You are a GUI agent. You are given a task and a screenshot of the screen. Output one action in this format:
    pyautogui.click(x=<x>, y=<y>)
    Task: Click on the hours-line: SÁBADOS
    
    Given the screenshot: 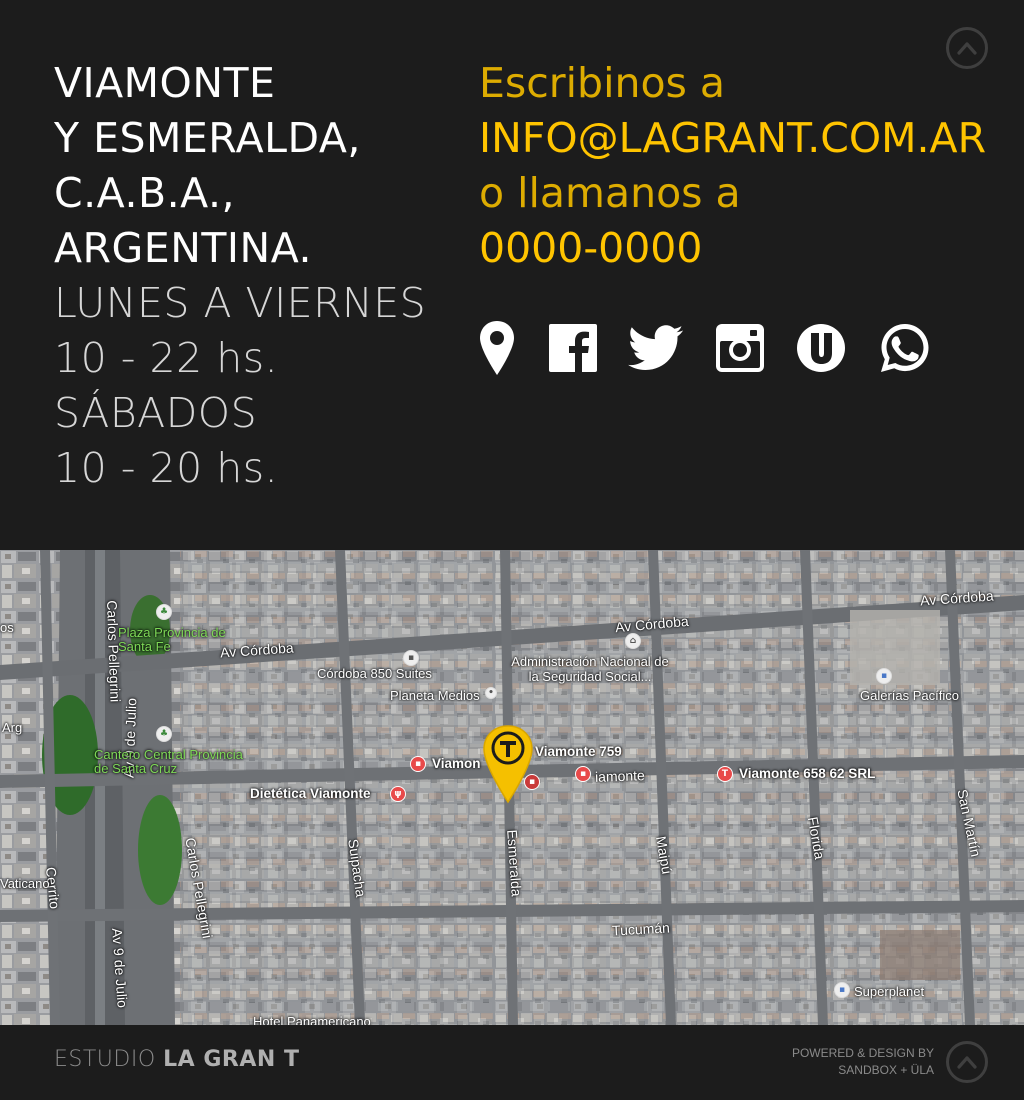 What is the action you would take?
    pyautogui.click(x=156, y=413)
    